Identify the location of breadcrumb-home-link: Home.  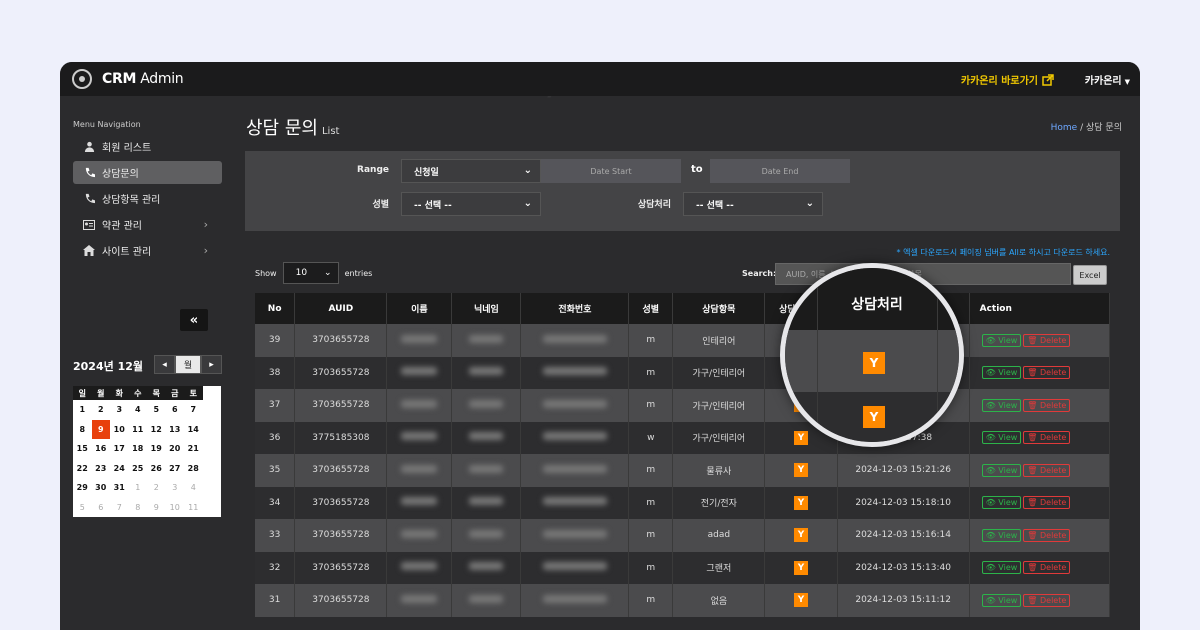
(1064, 128).